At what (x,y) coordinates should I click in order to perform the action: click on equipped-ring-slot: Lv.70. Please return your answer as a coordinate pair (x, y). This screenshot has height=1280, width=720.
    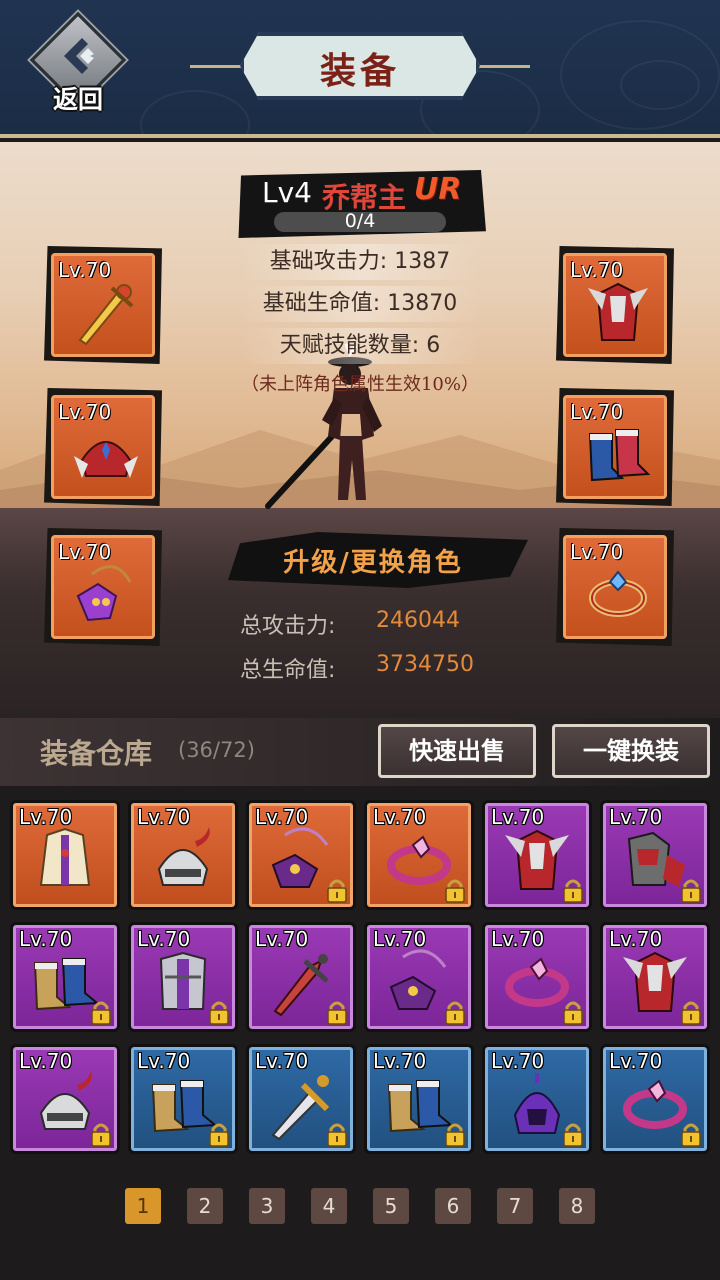
    Looking at the image, I should click on (615, 587).